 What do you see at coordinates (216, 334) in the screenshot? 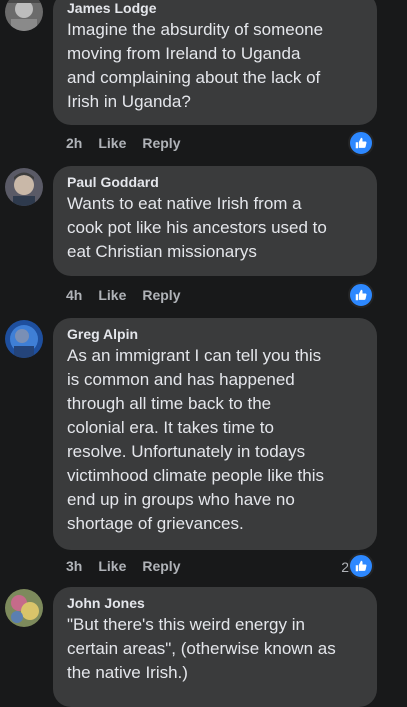
I see `comment-author: Greg Alpin` at bounding box center [216, 334].